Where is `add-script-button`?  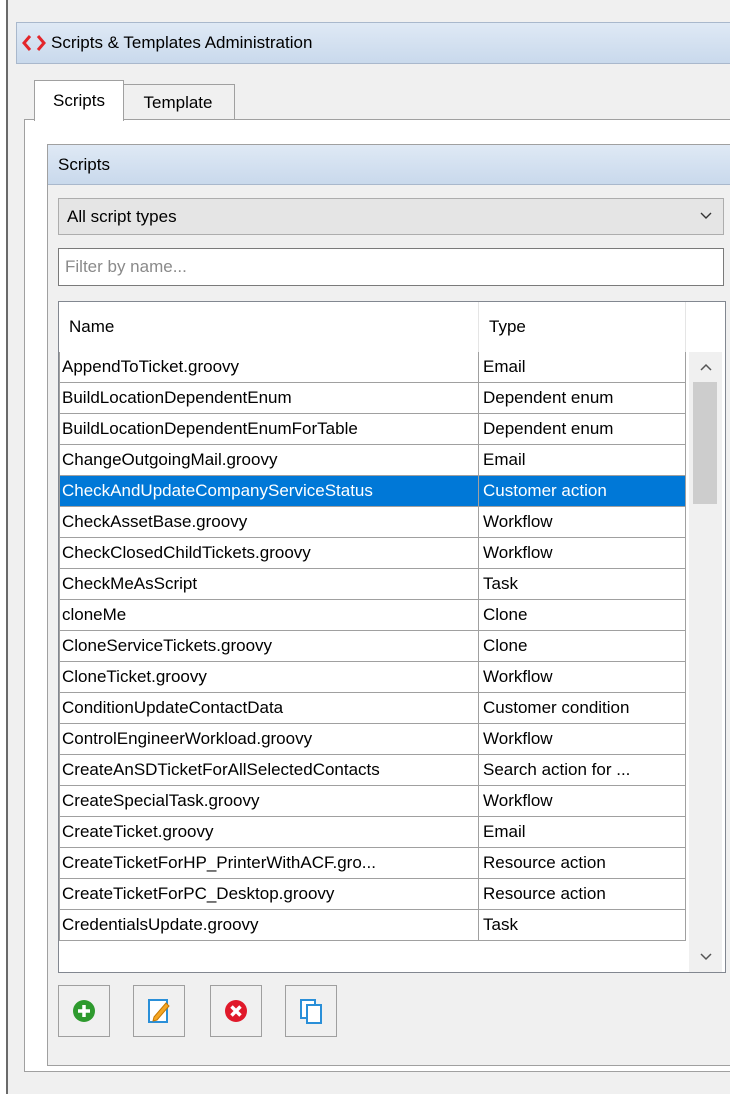 add-script-button is located at coordinates (84, 1011).